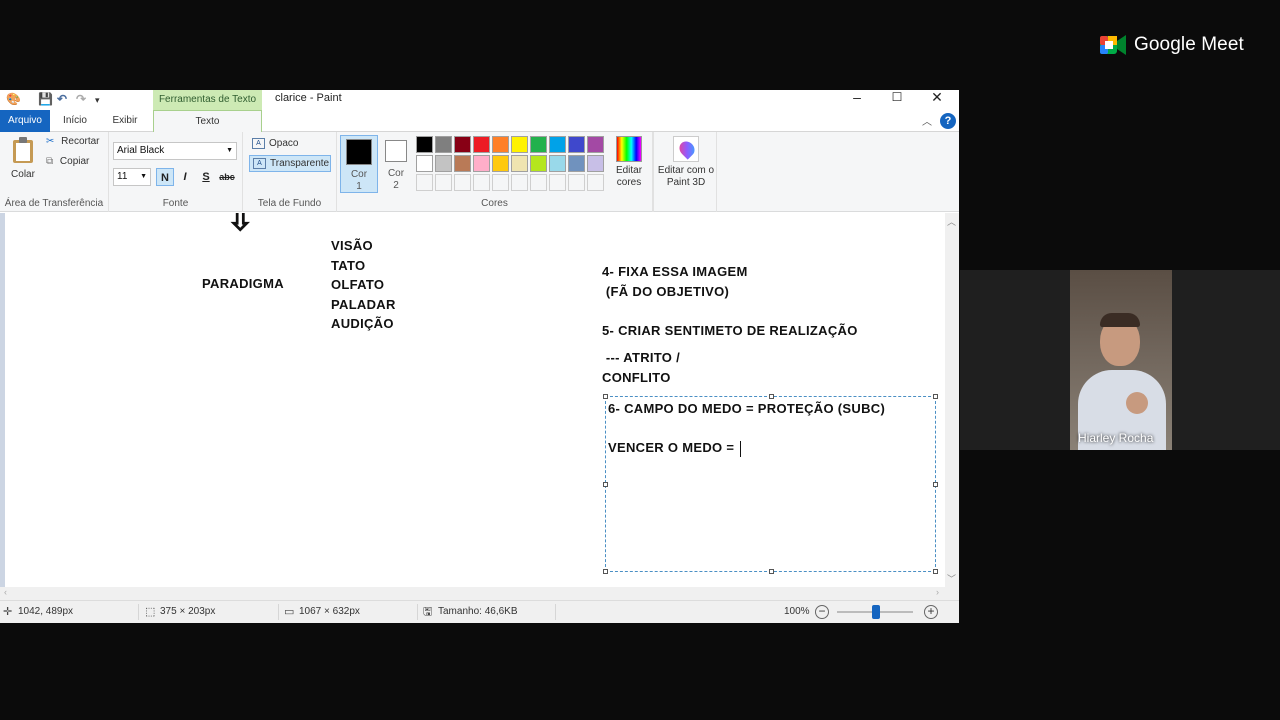 This screenshot has width=1280, height=720. Describe the element at coordinates (75, 121) in the screenshot. I see `tab-home: Início` at that location.